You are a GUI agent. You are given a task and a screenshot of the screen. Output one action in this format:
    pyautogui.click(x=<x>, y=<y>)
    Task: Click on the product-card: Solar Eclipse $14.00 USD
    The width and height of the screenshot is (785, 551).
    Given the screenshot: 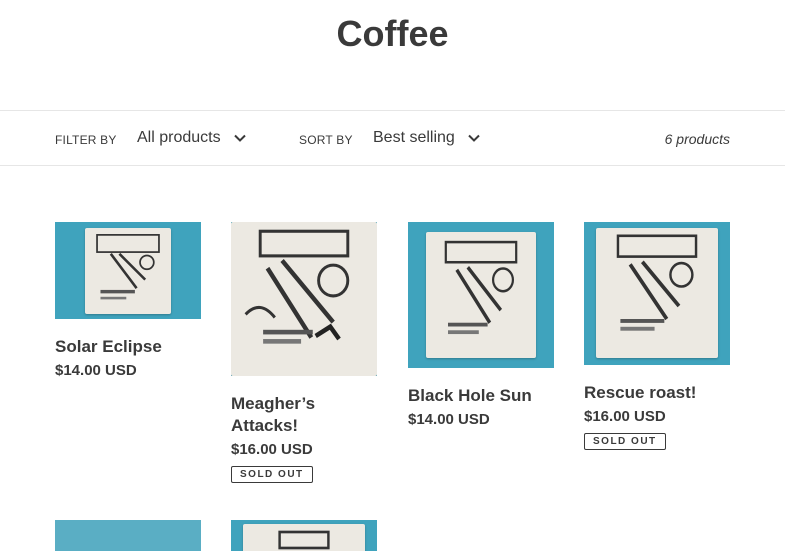 What is the action you would take?
    pyautogui.click(x=128, y=300)
    